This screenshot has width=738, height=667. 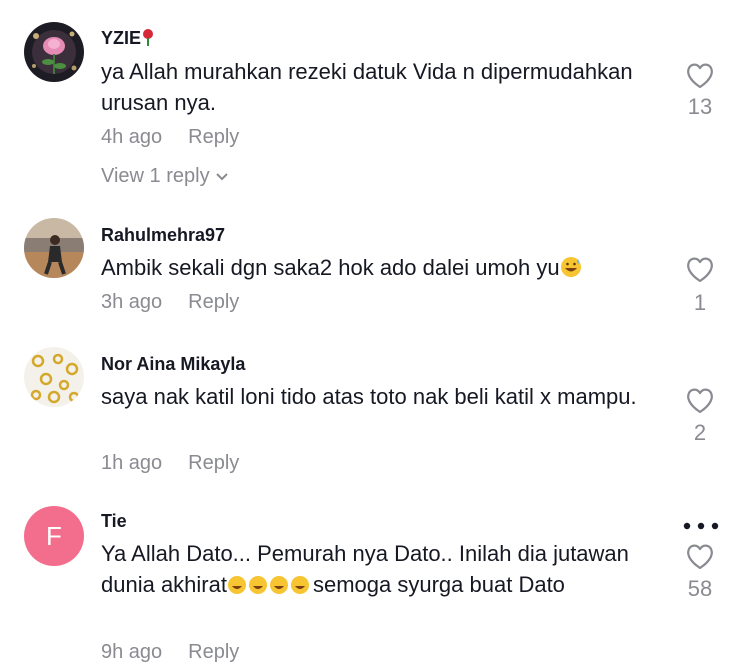 I want to click on like-count: 2, so click(x=700, y=432).